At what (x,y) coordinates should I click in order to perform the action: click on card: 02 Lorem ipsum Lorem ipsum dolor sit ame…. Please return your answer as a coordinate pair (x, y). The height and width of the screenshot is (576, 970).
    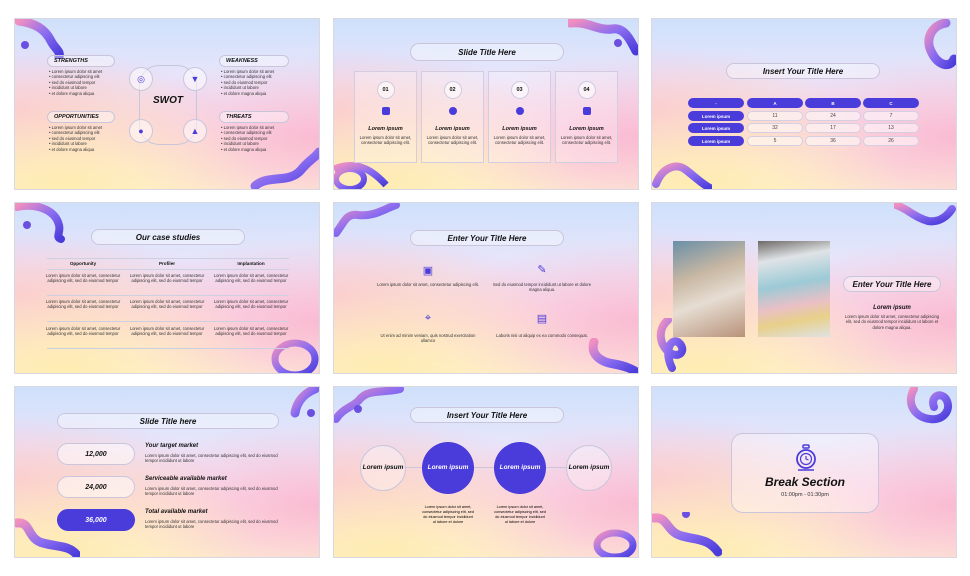
    Looking at the image, I should click on (452, 117).